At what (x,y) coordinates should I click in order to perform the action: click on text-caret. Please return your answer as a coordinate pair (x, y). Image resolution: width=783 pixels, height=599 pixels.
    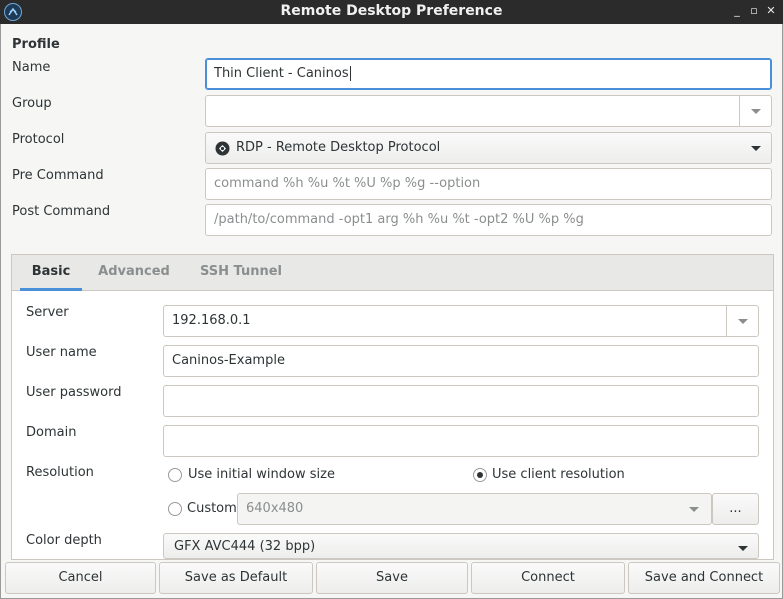
    Looking at the image, I should click on (350, 73).